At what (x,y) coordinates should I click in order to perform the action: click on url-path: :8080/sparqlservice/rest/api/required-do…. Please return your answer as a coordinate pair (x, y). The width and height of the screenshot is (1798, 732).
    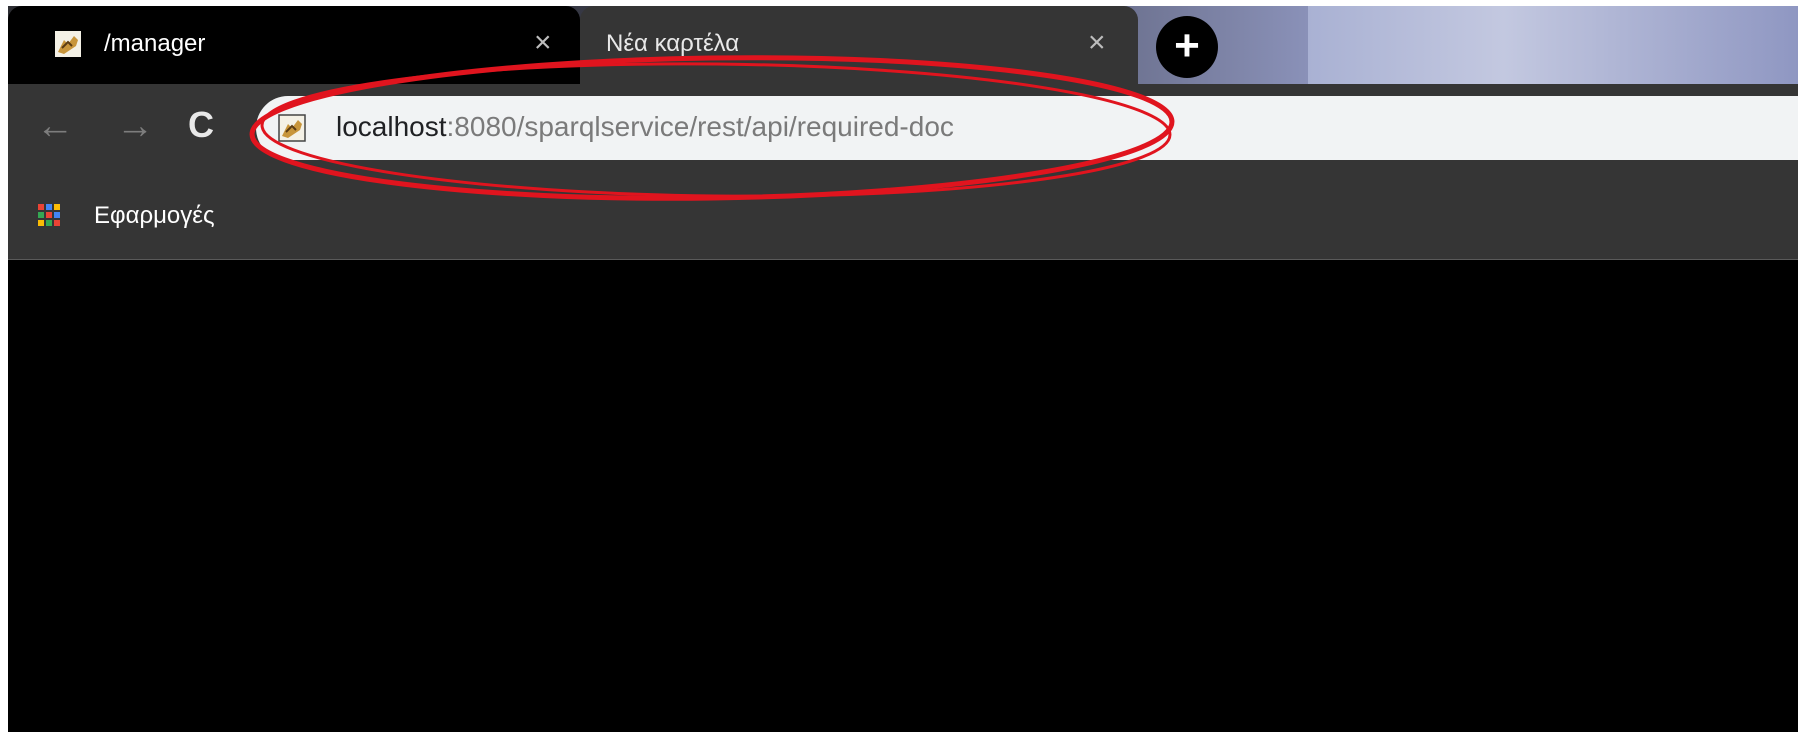
    Looking at the image, I should click on (700, 126).